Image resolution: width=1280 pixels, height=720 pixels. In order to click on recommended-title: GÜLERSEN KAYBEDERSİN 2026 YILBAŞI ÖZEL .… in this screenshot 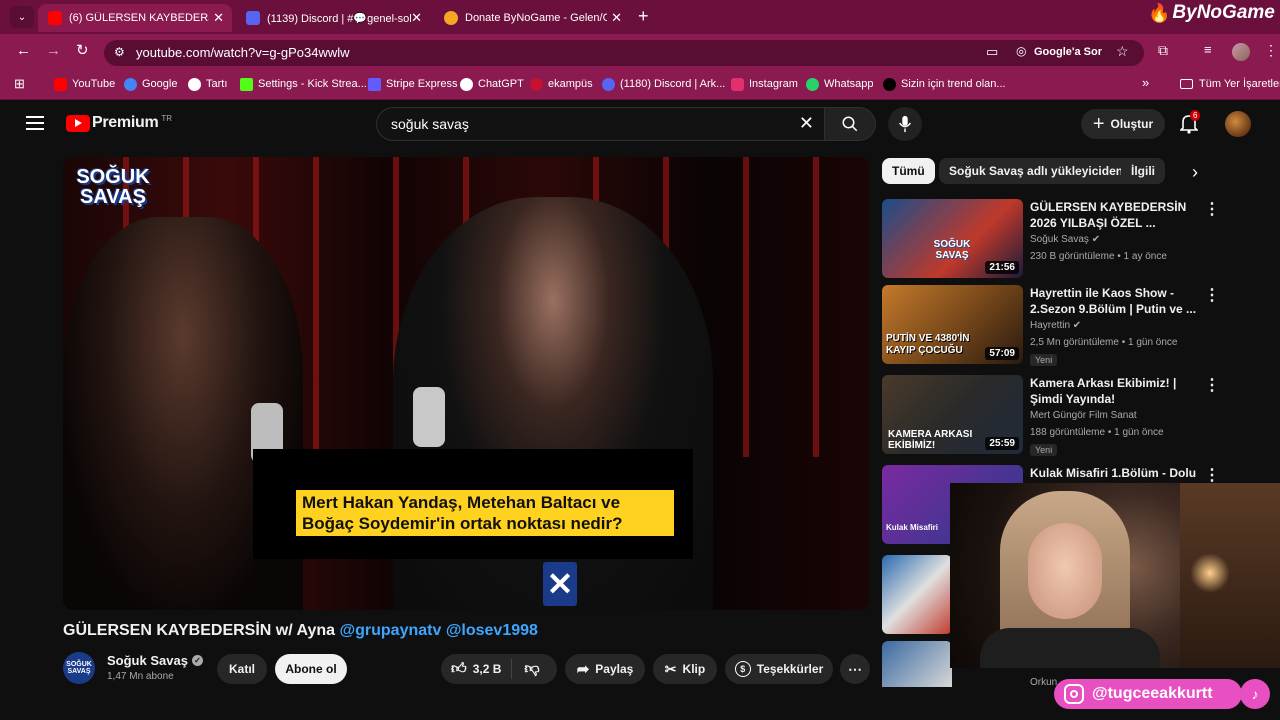, I will do `click(1115, 215)`.